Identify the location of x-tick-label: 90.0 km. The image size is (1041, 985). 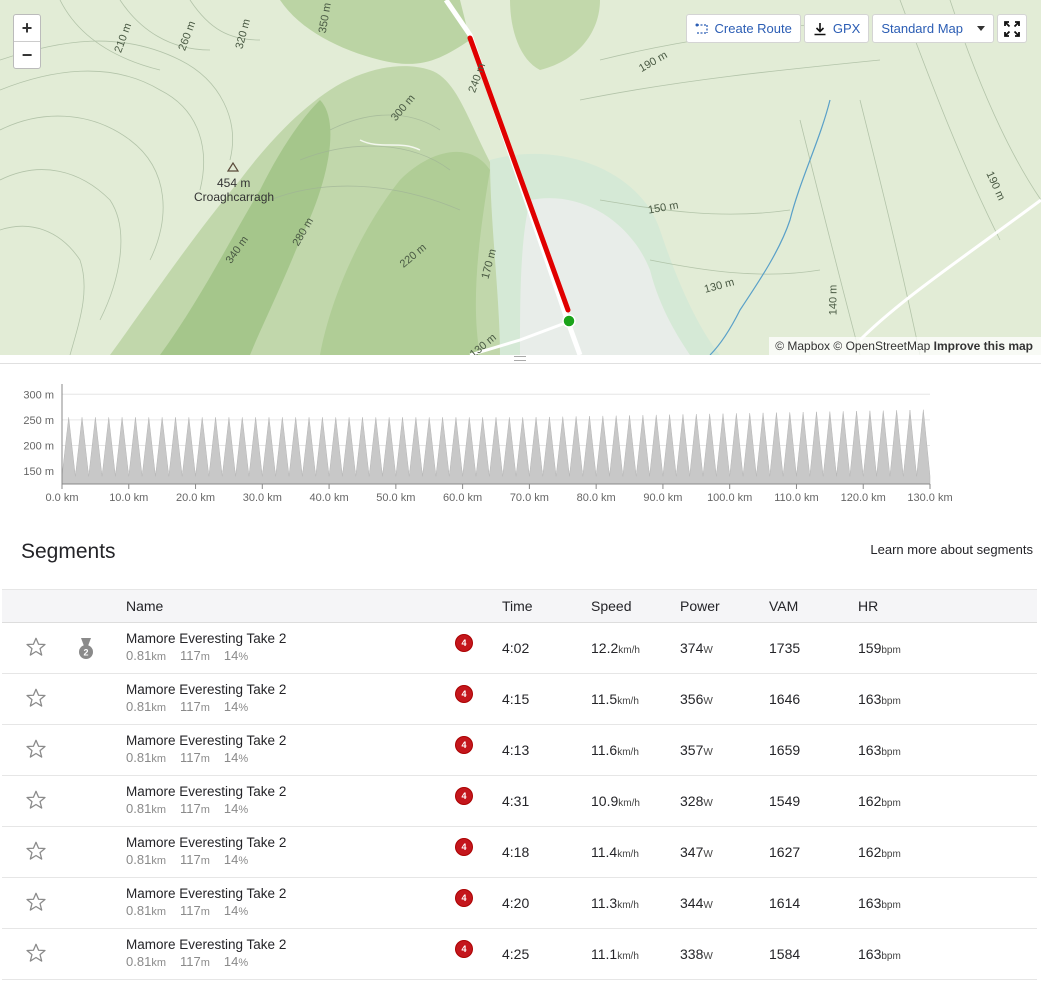
(662, 498).